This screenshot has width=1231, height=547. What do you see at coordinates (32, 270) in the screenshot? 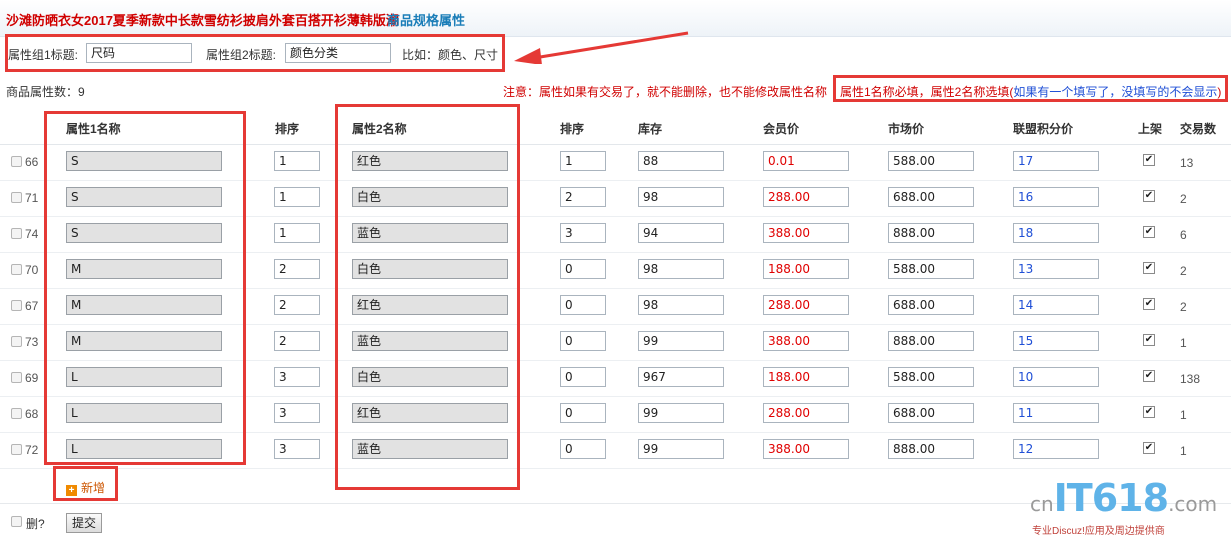
I see `row-id: 70` at bounding box center [32, 270].